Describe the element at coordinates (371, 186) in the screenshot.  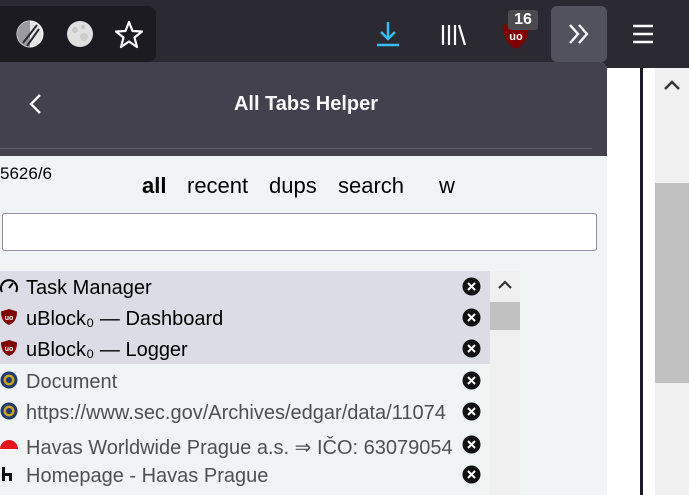
I see `nav-search: search` at that location.